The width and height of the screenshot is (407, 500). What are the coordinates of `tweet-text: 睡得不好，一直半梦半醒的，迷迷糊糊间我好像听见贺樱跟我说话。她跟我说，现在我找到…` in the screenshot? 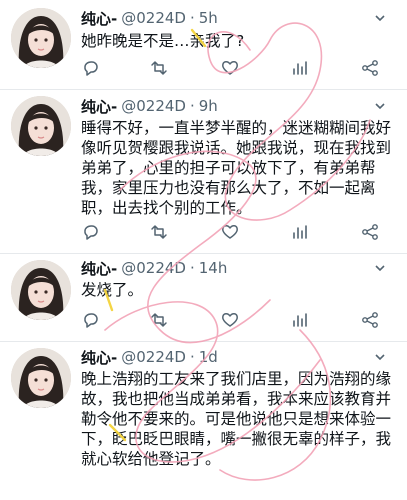 It's located at (236, 168).